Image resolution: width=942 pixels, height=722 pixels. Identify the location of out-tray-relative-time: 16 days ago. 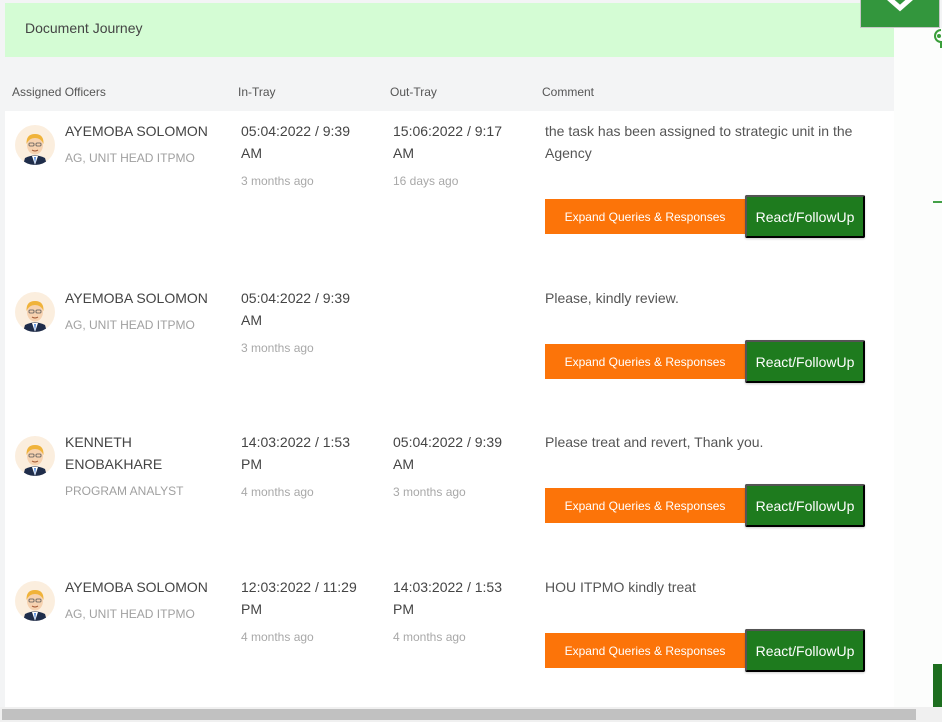
(426, 181).